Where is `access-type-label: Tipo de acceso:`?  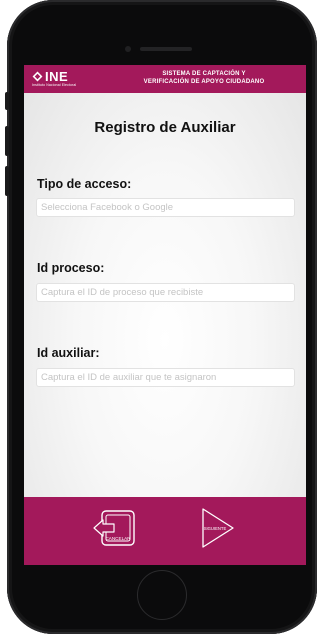 access-type-label: Tipo de acceso: is located at coordinates (84, 184).